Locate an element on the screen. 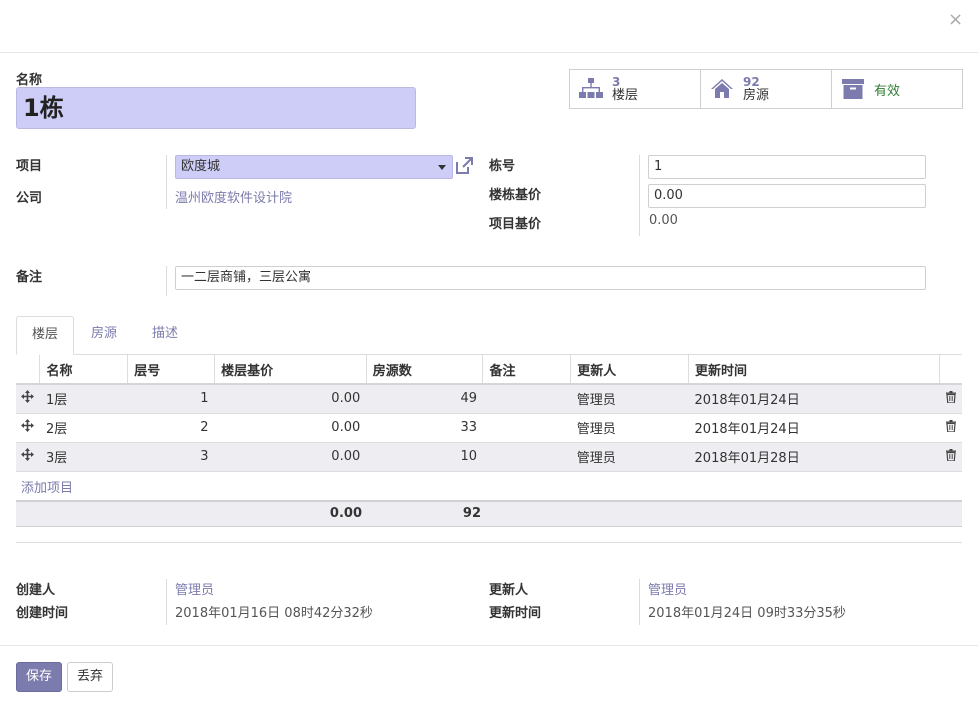 This screenshot has height=706, width=978. col-header-name: 名称 is located at coordinates (84, 370).